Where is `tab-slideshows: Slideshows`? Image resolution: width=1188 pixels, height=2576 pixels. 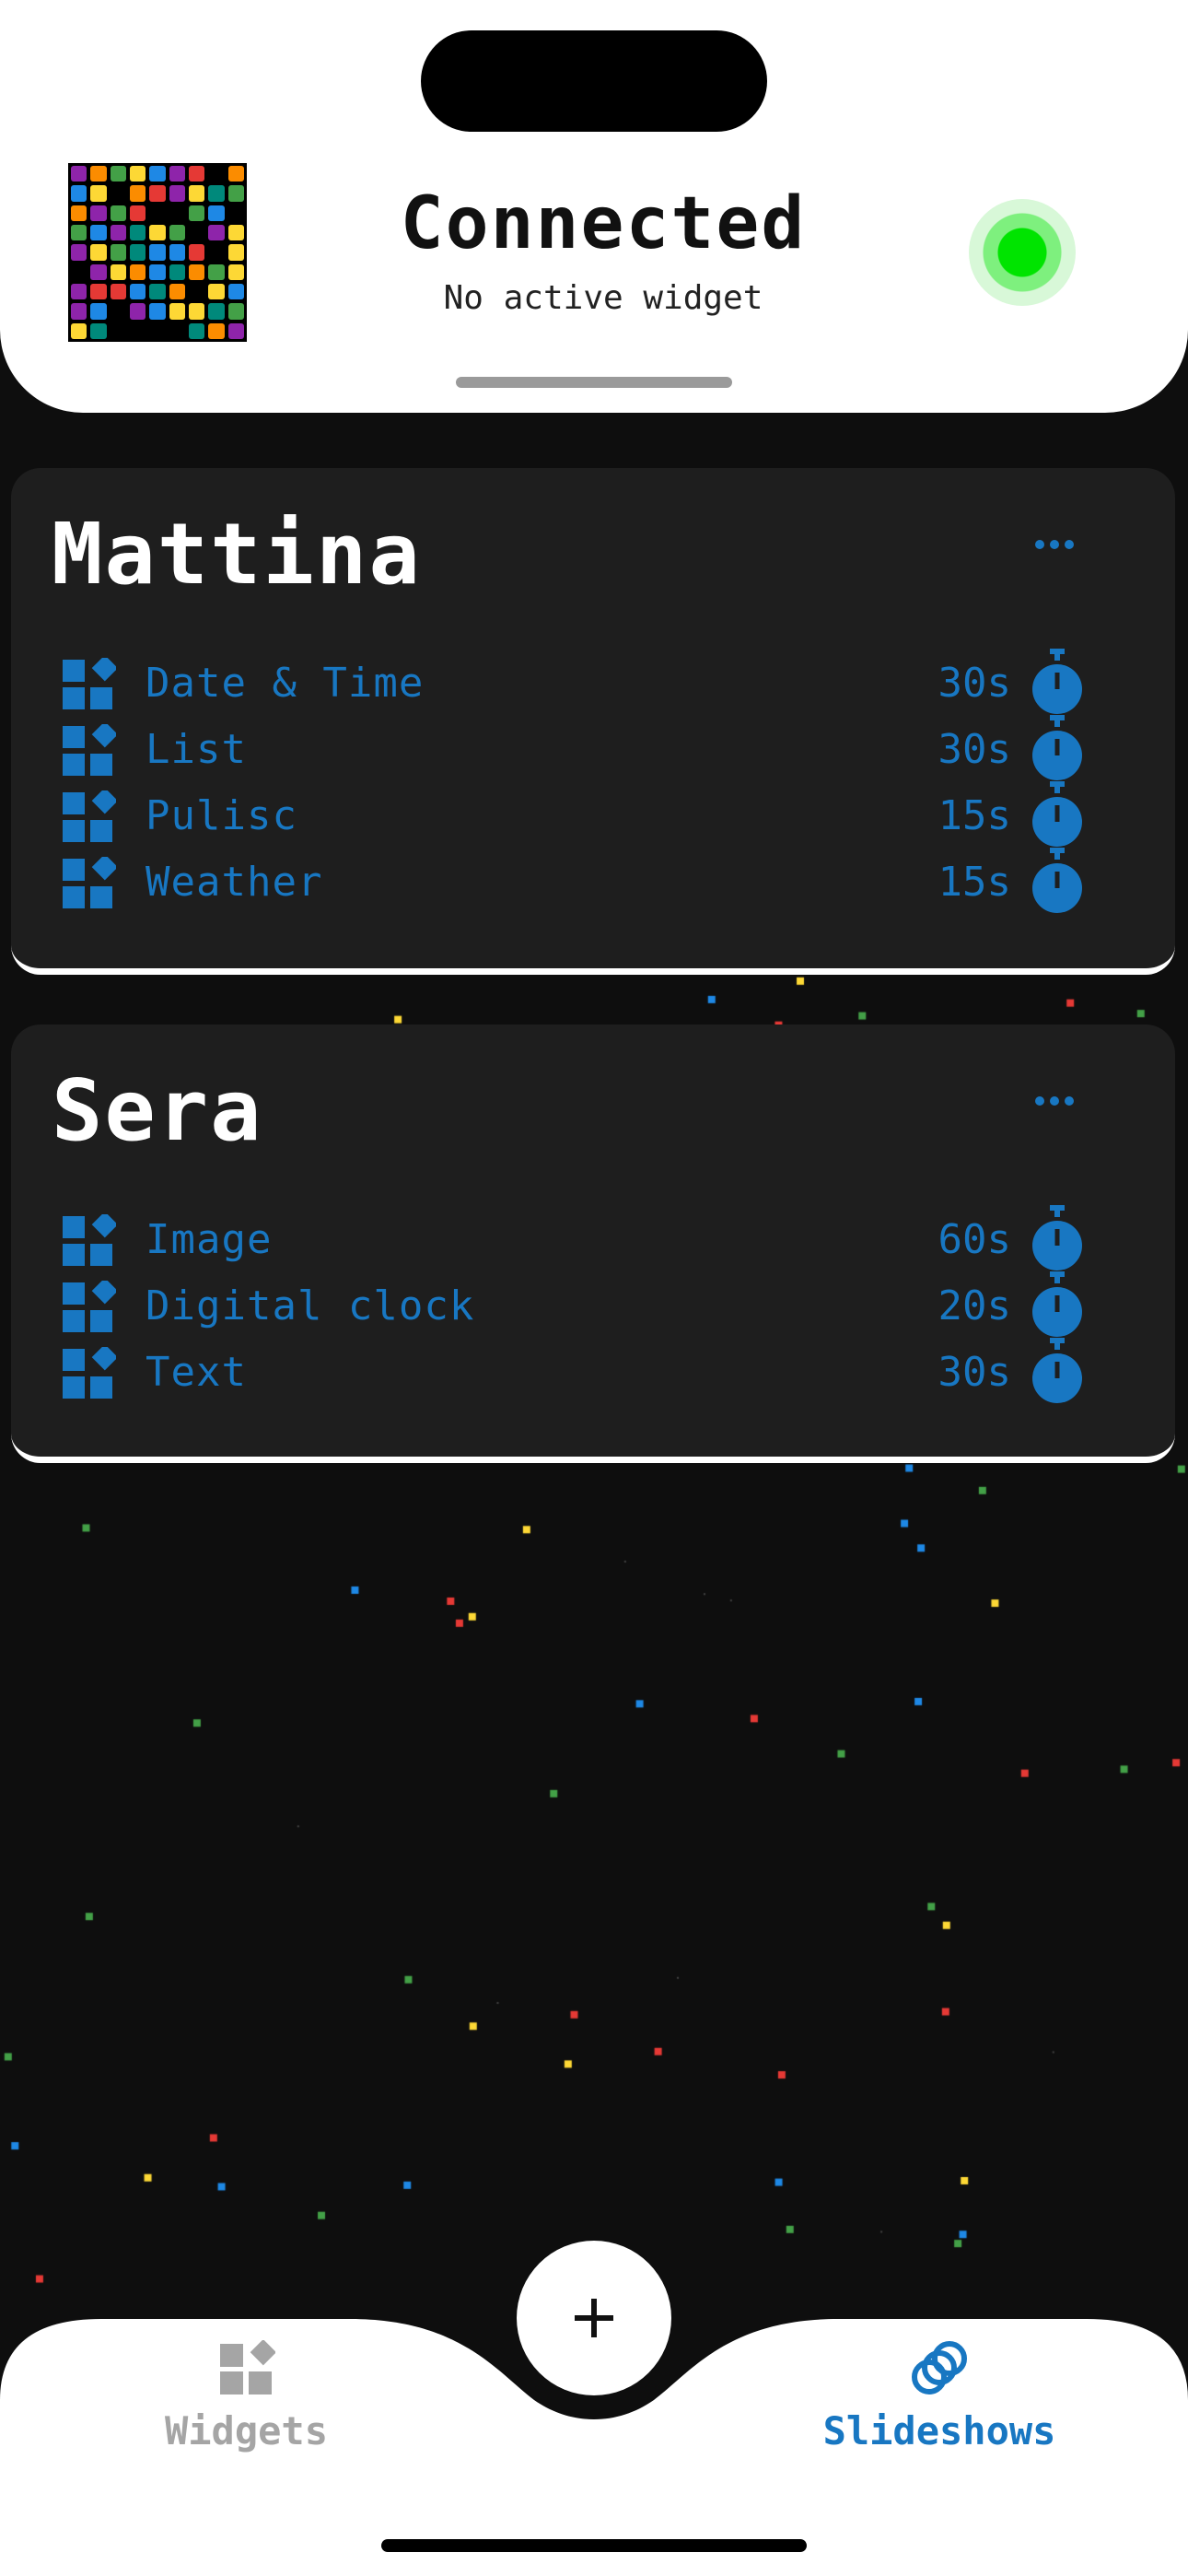
tab-slideshows: Slideshows is located at coordinates (939, 2396).